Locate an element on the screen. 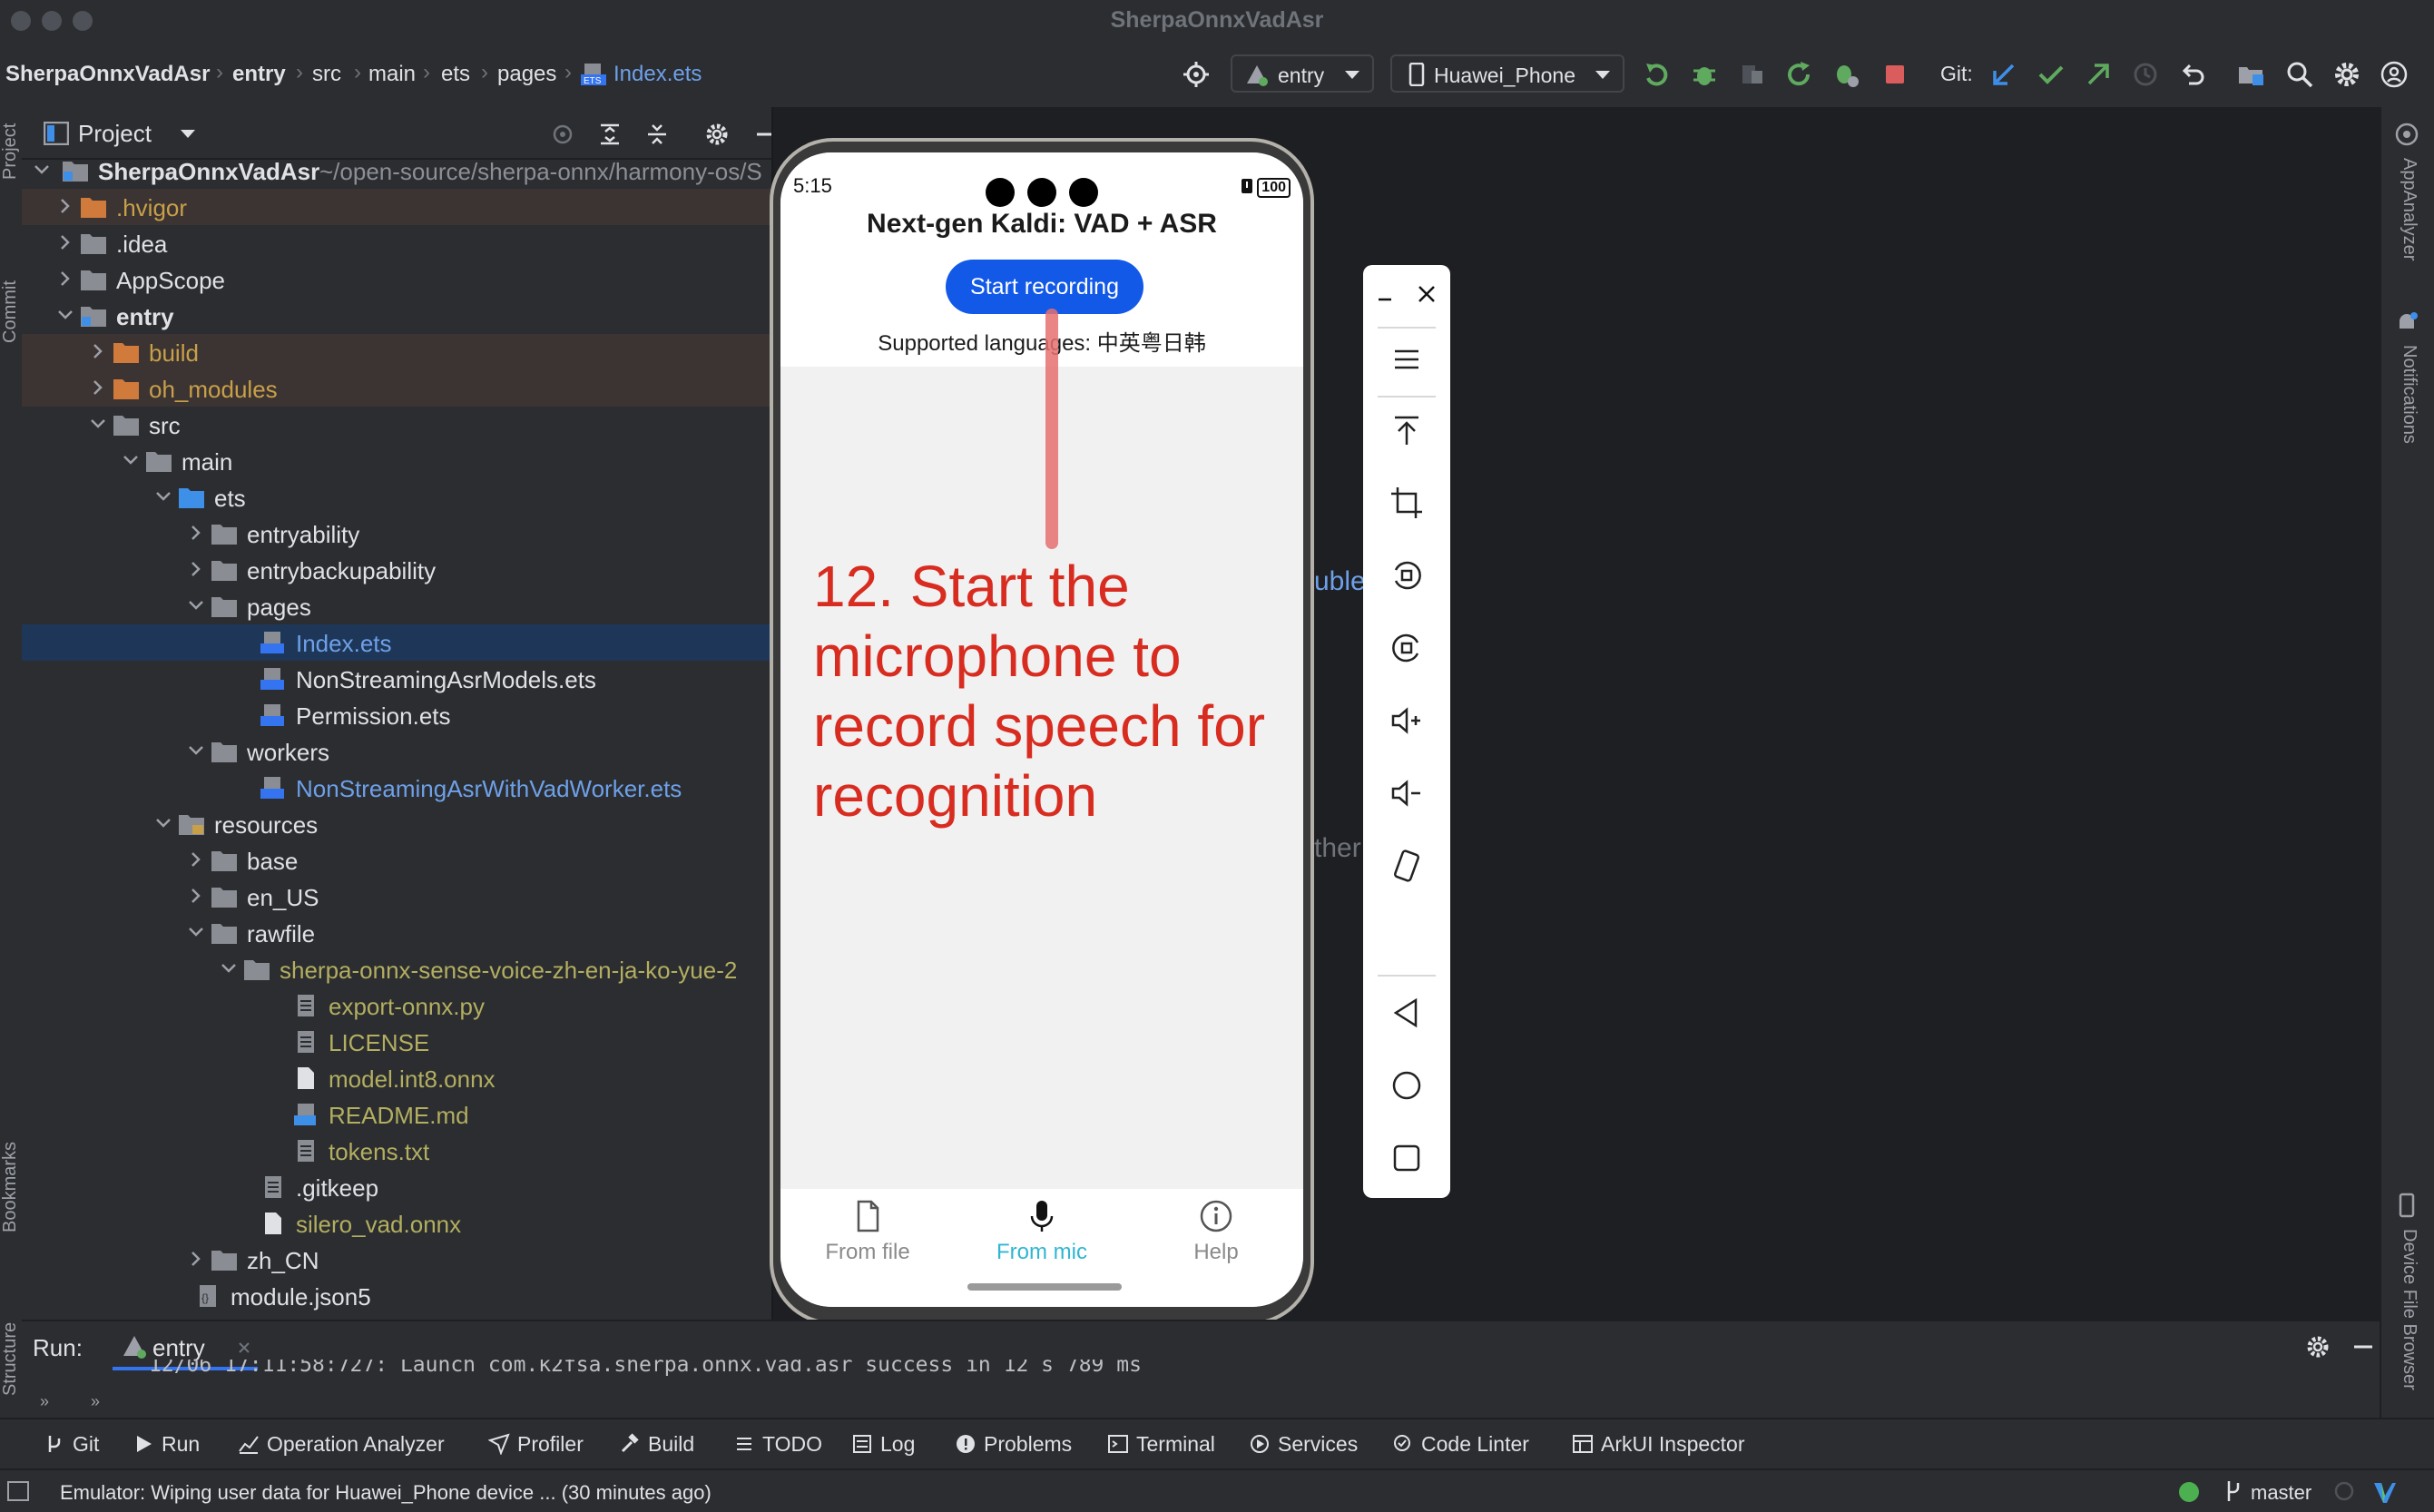  breadcrumb-main: main is located at coordinates (392, 74).